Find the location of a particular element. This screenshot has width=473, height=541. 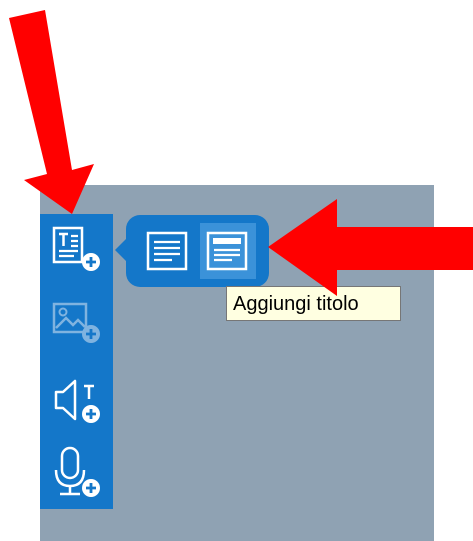

left-arrow-icon is located at coordinates (370, 247).